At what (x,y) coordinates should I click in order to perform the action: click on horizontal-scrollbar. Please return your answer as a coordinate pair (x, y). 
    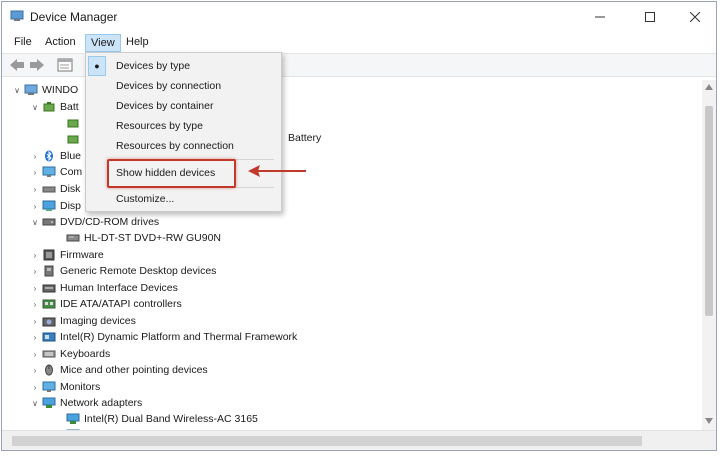
    Looking at the image, I should click on (359, 440).